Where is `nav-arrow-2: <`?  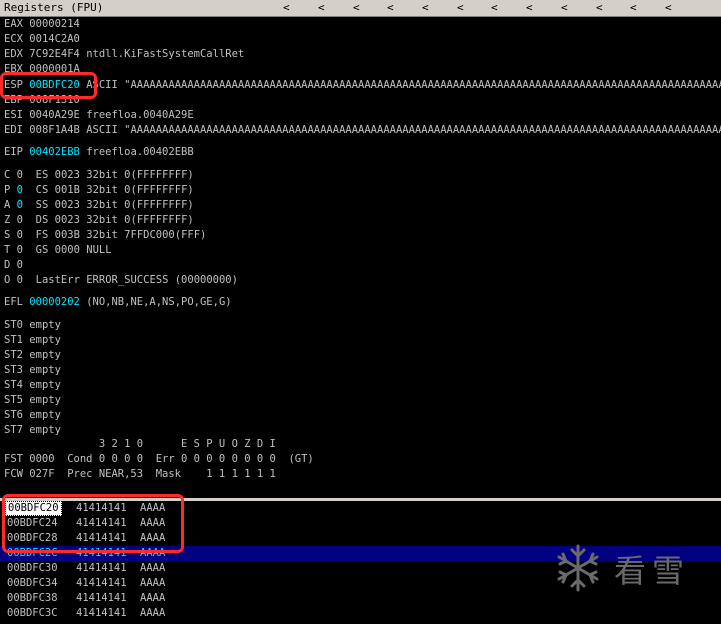 nav-arrow-2: < is located at coordinates (321, 8).